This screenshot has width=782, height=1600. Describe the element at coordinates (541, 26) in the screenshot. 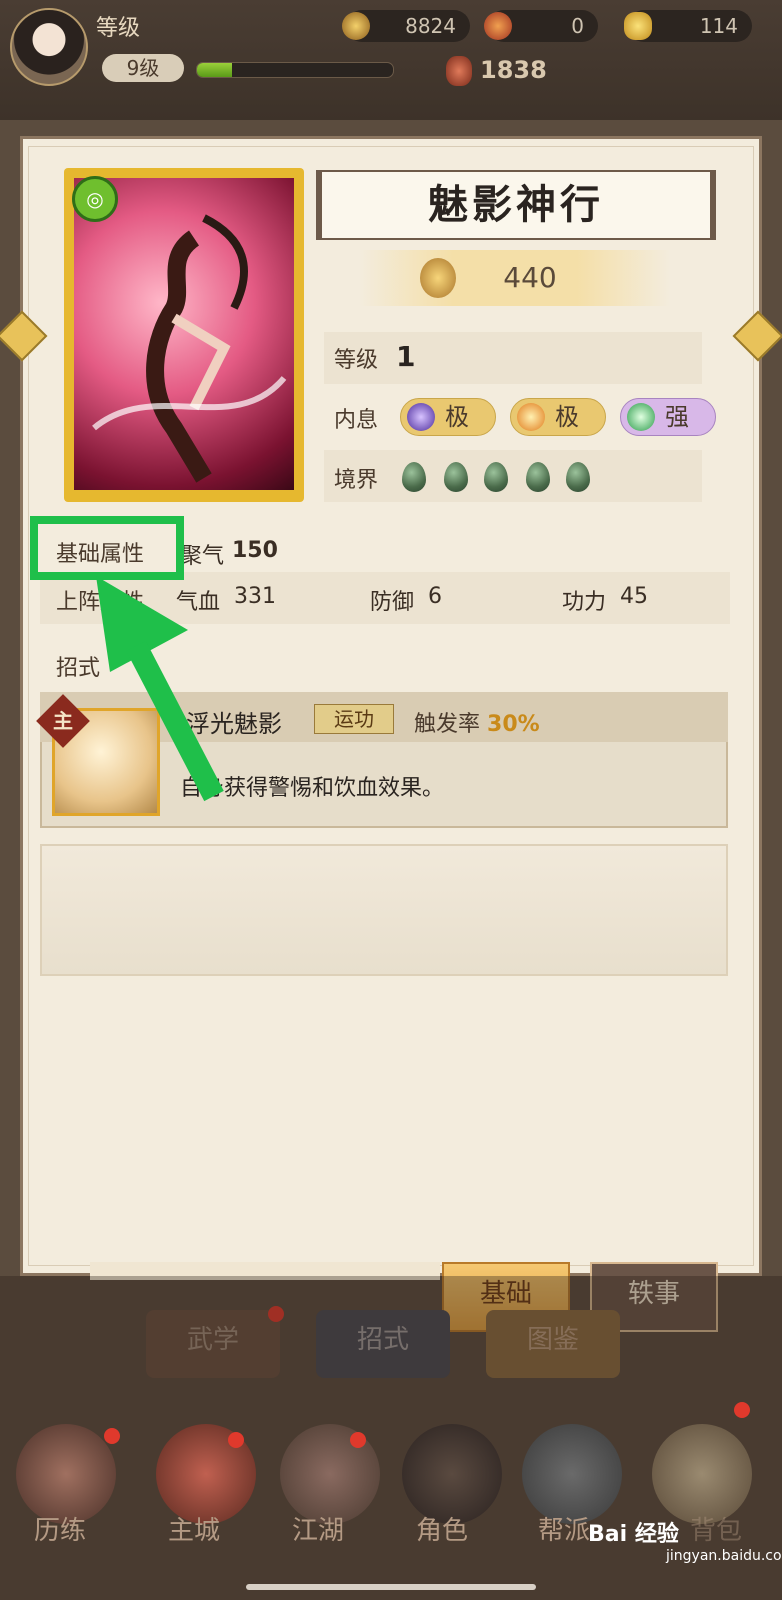

I see `currency-token: 0` at that location.